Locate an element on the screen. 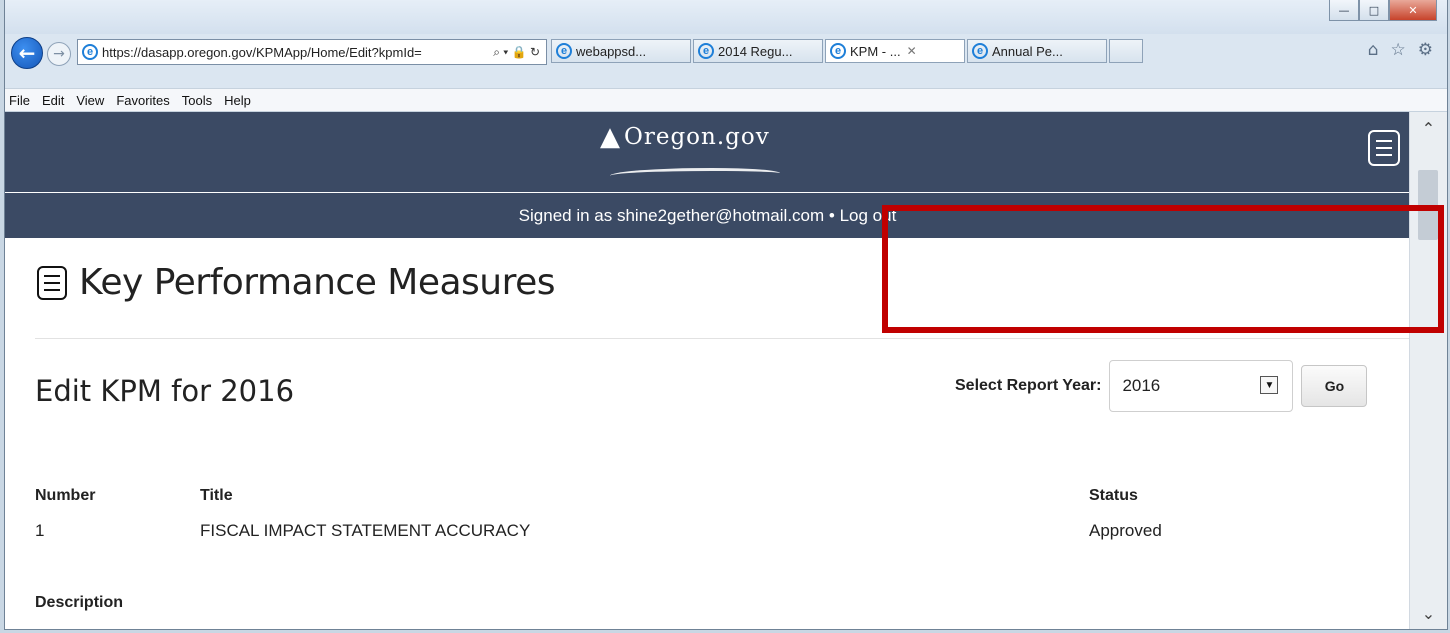 This screenshot has width=1450, height=633. row-title: FISCAL IMPACT STATEMENT ACCURACY is located at coordinates (365, 530).